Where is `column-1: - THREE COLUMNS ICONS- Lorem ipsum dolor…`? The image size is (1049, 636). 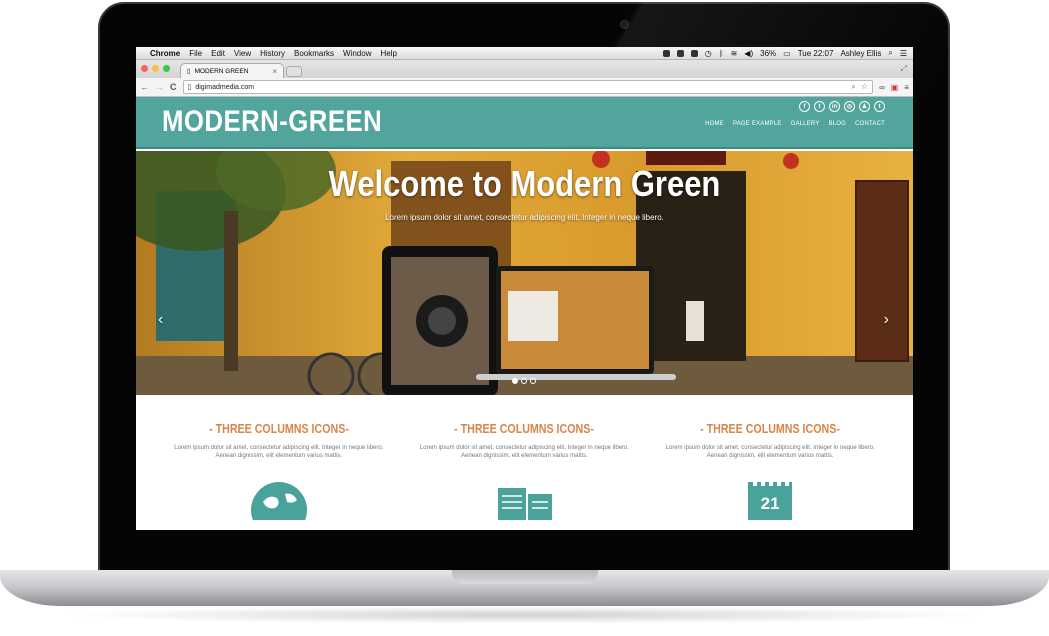
column-1: - THREE COLUMNS ICONS- Lorem ipsum dolor… is located at coordinates (279, 463).